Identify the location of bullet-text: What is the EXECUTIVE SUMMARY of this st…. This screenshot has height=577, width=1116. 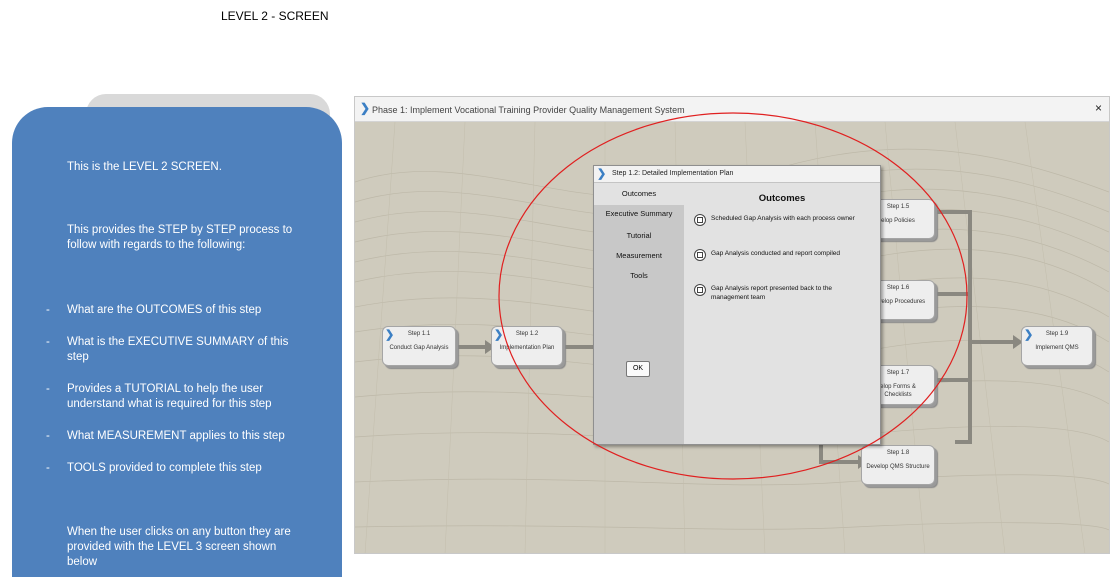
(178, 349).